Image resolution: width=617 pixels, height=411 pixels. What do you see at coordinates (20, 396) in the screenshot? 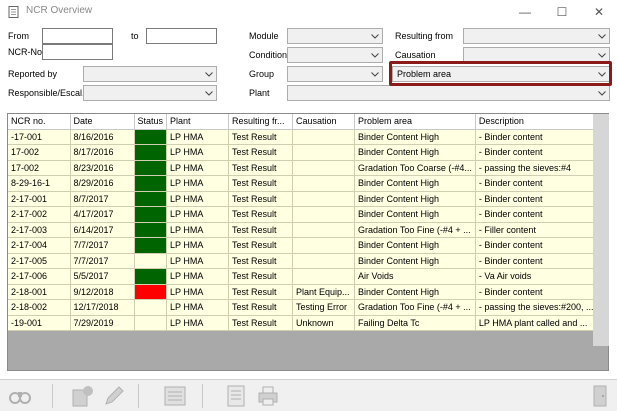
I see `binoculars-icon` at bounding box center [20, 396].